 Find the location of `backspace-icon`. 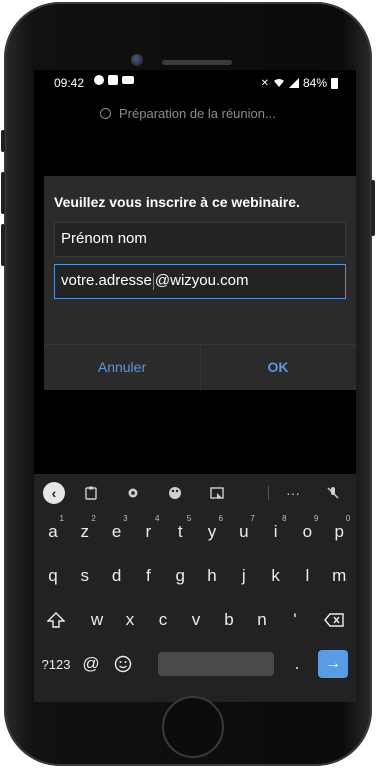

backspace-icon is located at coordinates (334, 620).